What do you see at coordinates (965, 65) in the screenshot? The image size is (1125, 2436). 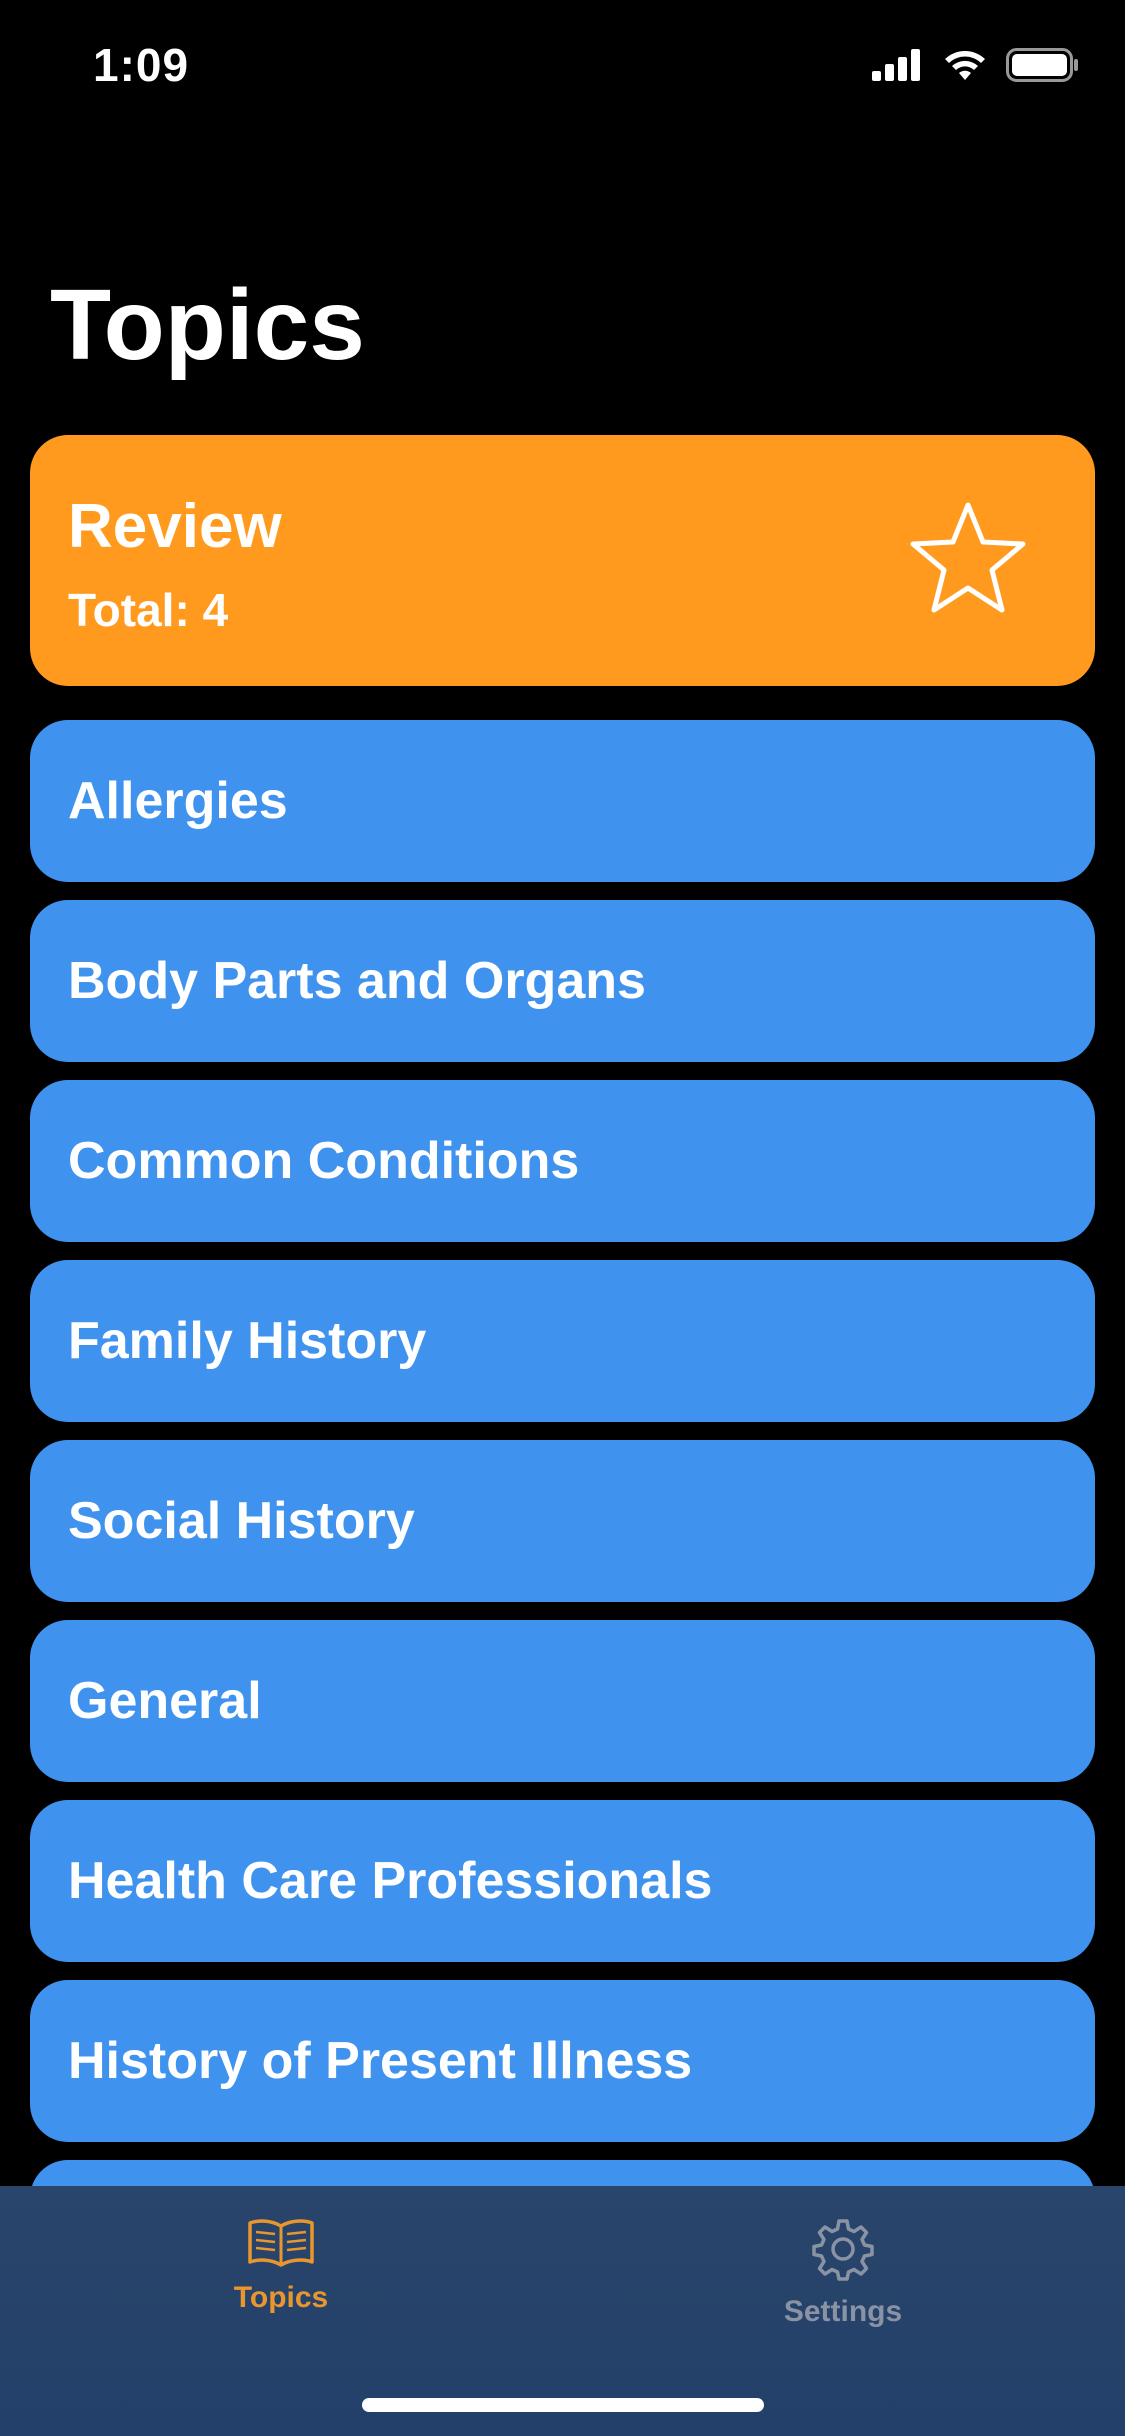 I see `wifi-icon` at bounding box center [965, 65].